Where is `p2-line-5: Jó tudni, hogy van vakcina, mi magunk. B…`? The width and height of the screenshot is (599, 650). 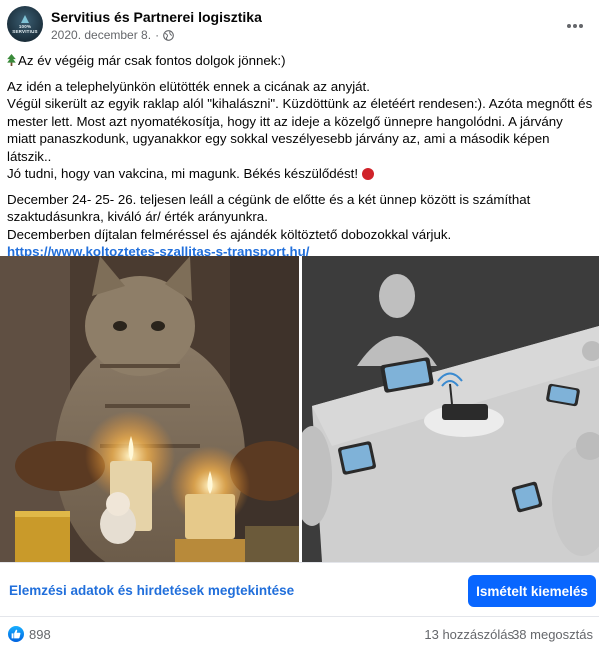
p2-line-5: Jó tudni, hogy van vakcina, mi magunk. B… is located at coordinates (183, 173).